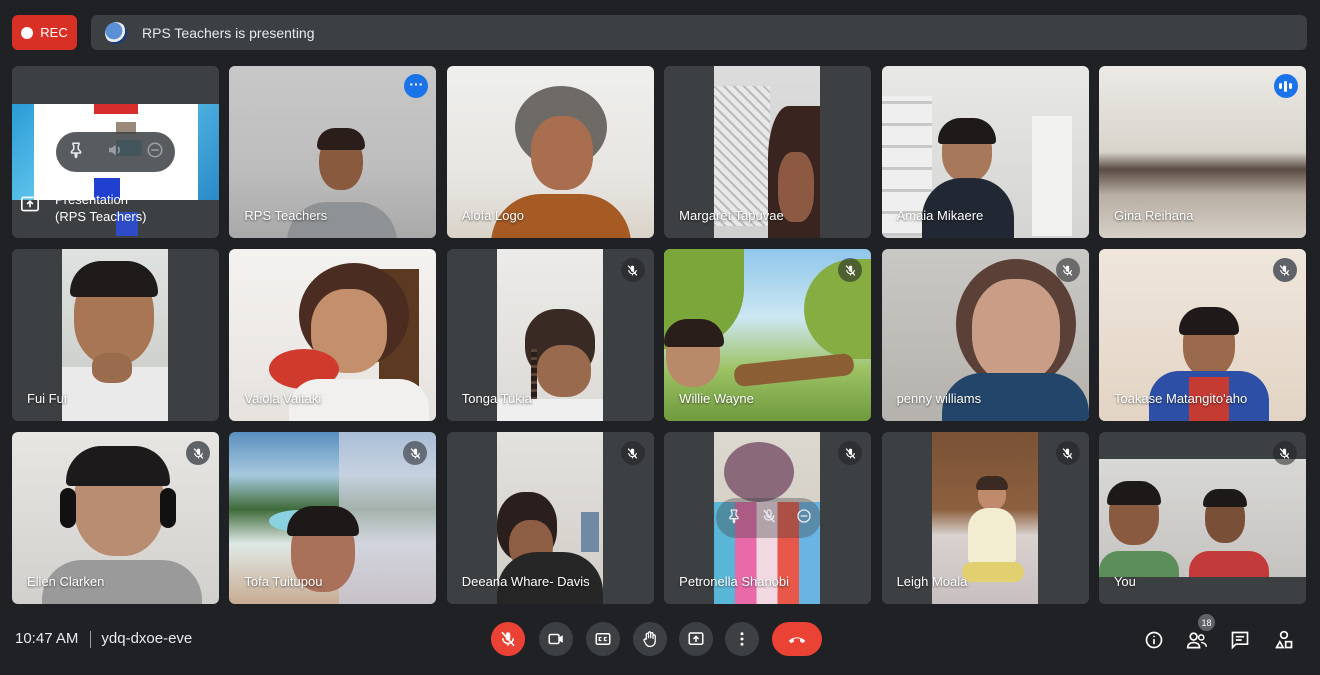 The height and width of the screenshot is (675, 1320). I want to click on participant-tile-self: You, so click(1202, 518).